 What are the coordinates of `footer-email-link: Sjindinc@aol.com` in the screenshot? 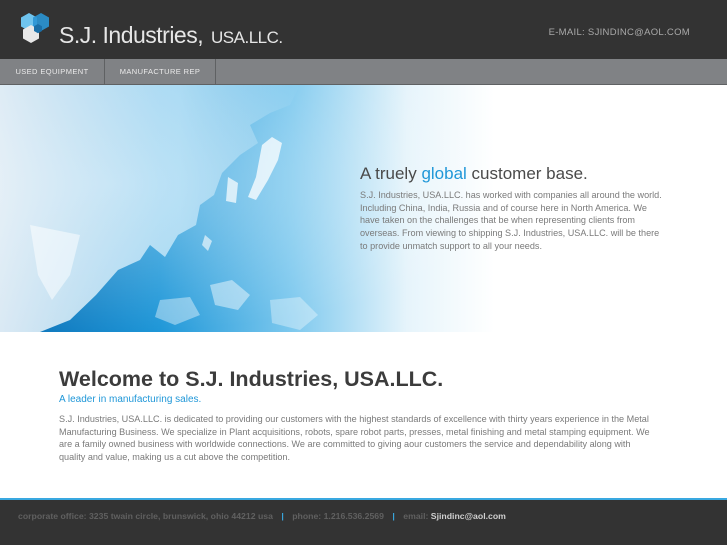 It's located at (468, 516).